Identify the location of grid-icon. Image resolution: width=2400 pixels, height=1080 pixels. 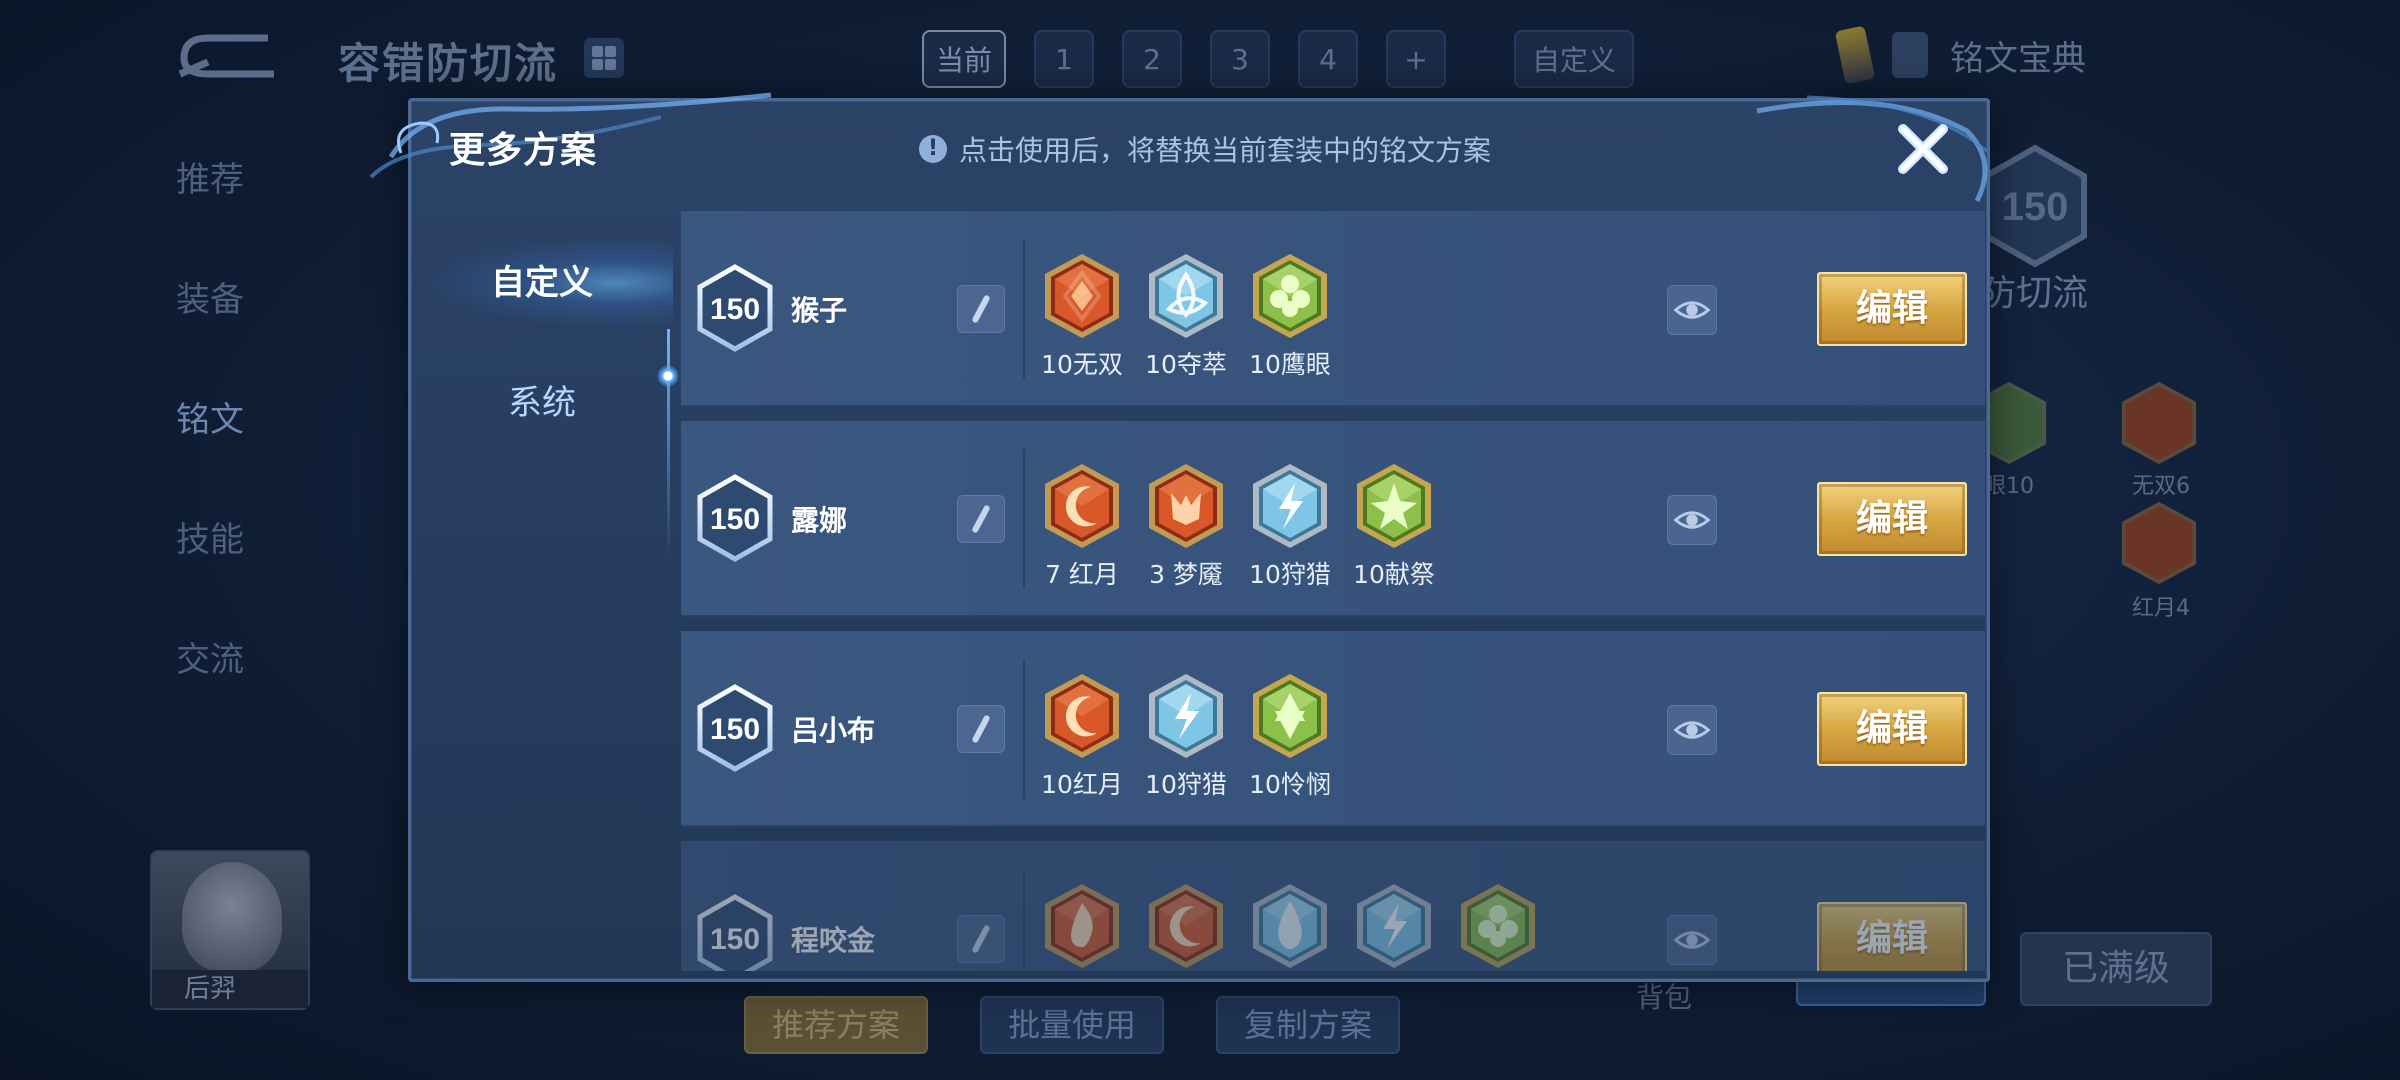
(604, 58).